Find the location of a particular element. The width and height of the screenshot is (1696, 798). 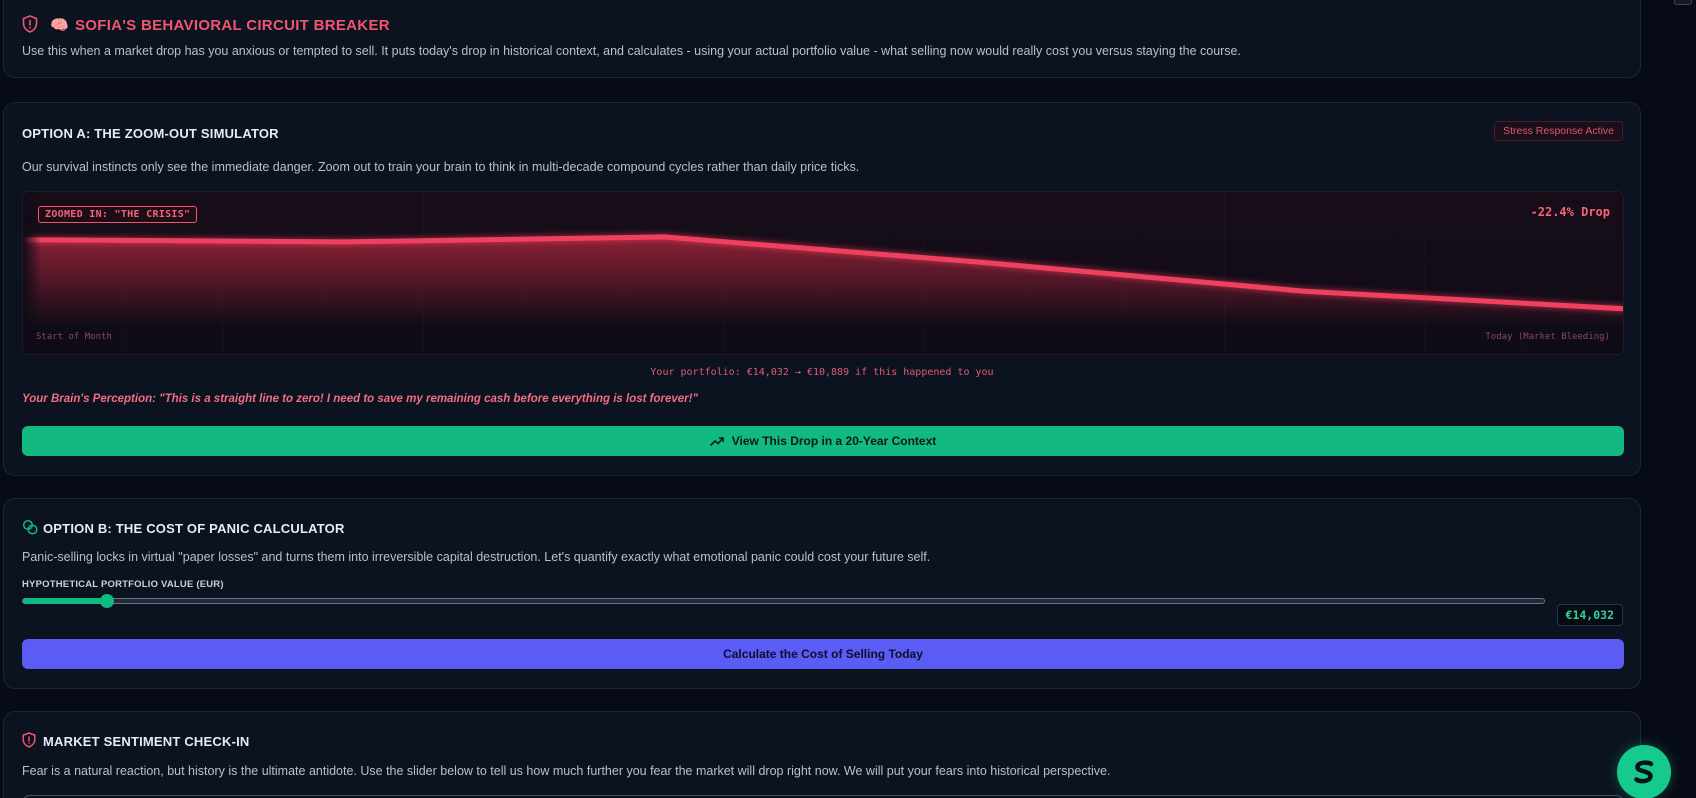

x-axis-start-label: Start of Month is located at coordinates (74, 337).